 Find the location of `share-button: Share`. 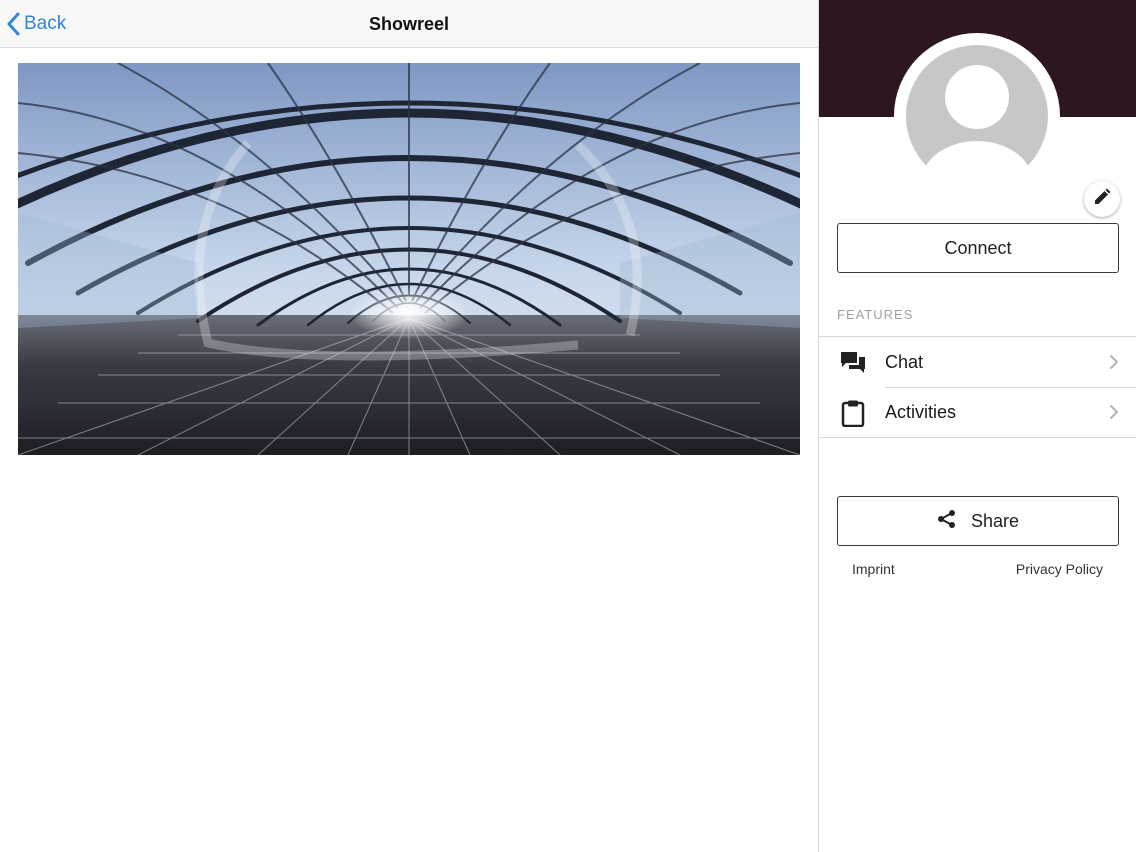

share-button: Share is located at coordinates (978, 521).